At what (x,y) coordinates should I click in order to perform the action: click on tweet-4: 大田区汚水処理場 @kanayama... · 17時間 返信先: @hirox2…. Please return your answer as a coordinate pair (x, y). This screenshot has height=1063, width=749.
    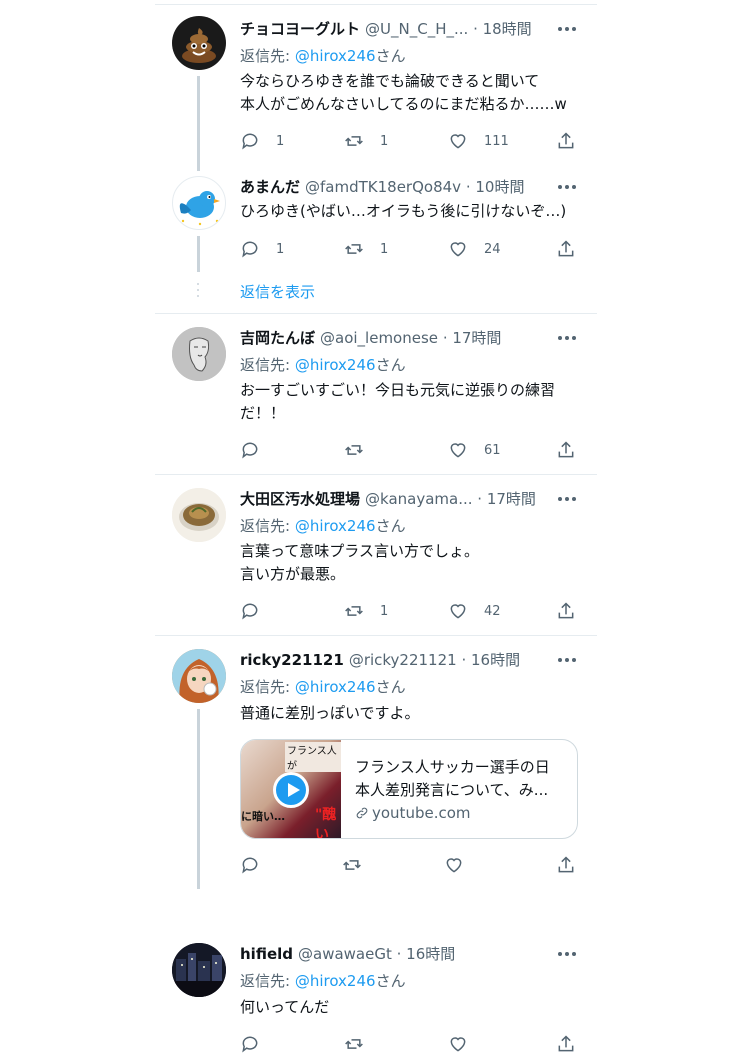
    Looking at the image, I should click on (376, 558).